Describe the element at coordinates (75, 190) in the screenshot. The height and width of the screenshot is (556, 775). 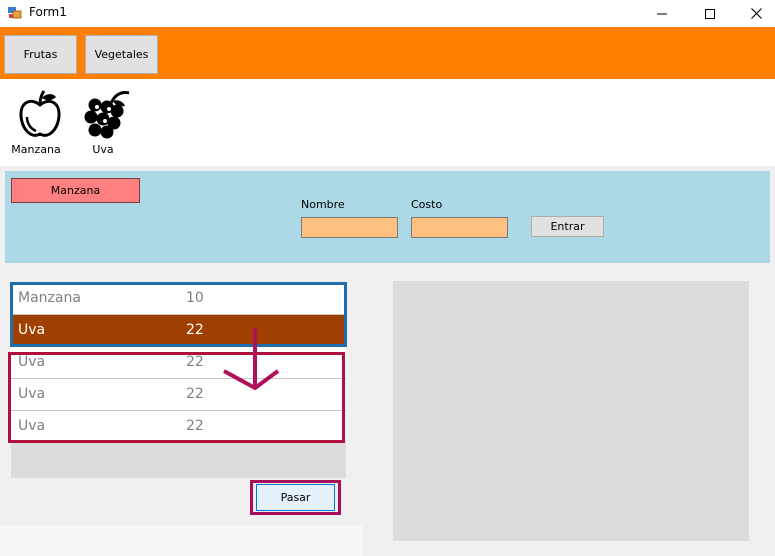
I see `selected-item-label: Manzana` at that location.